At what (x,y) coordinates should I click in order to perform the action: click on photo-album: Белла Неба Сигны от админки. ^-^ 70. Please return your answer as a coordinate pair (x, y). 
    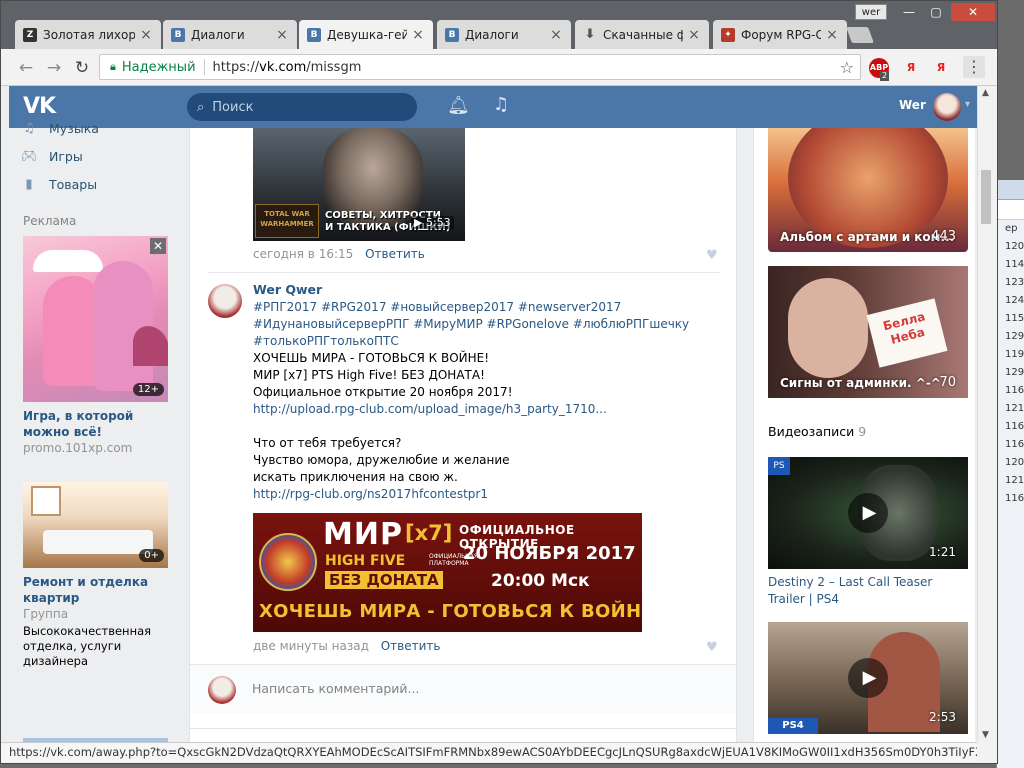
    Looking at the image, I should click on (868, 332).